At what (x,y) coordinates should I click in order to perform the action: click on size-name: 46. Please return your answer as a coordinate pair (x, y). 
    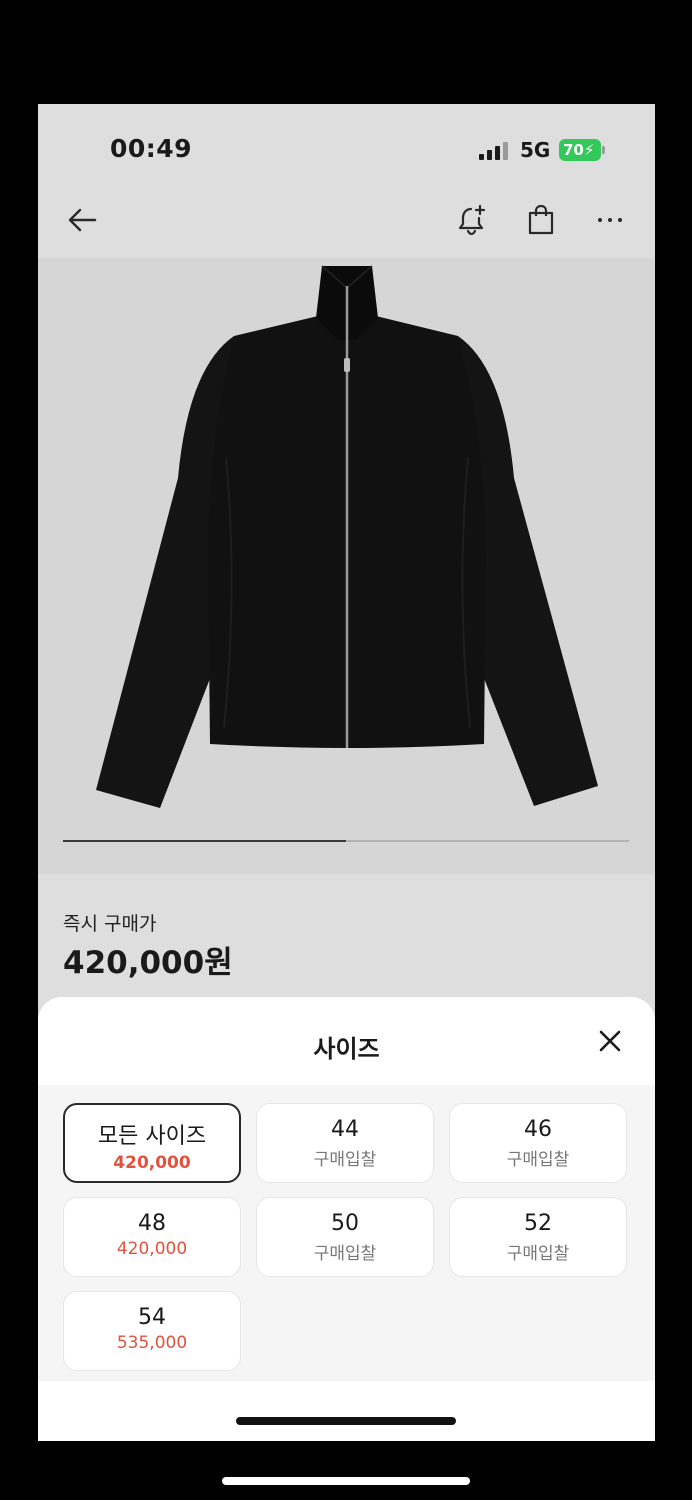
    Looking at the image, I should click on (538, 1129).